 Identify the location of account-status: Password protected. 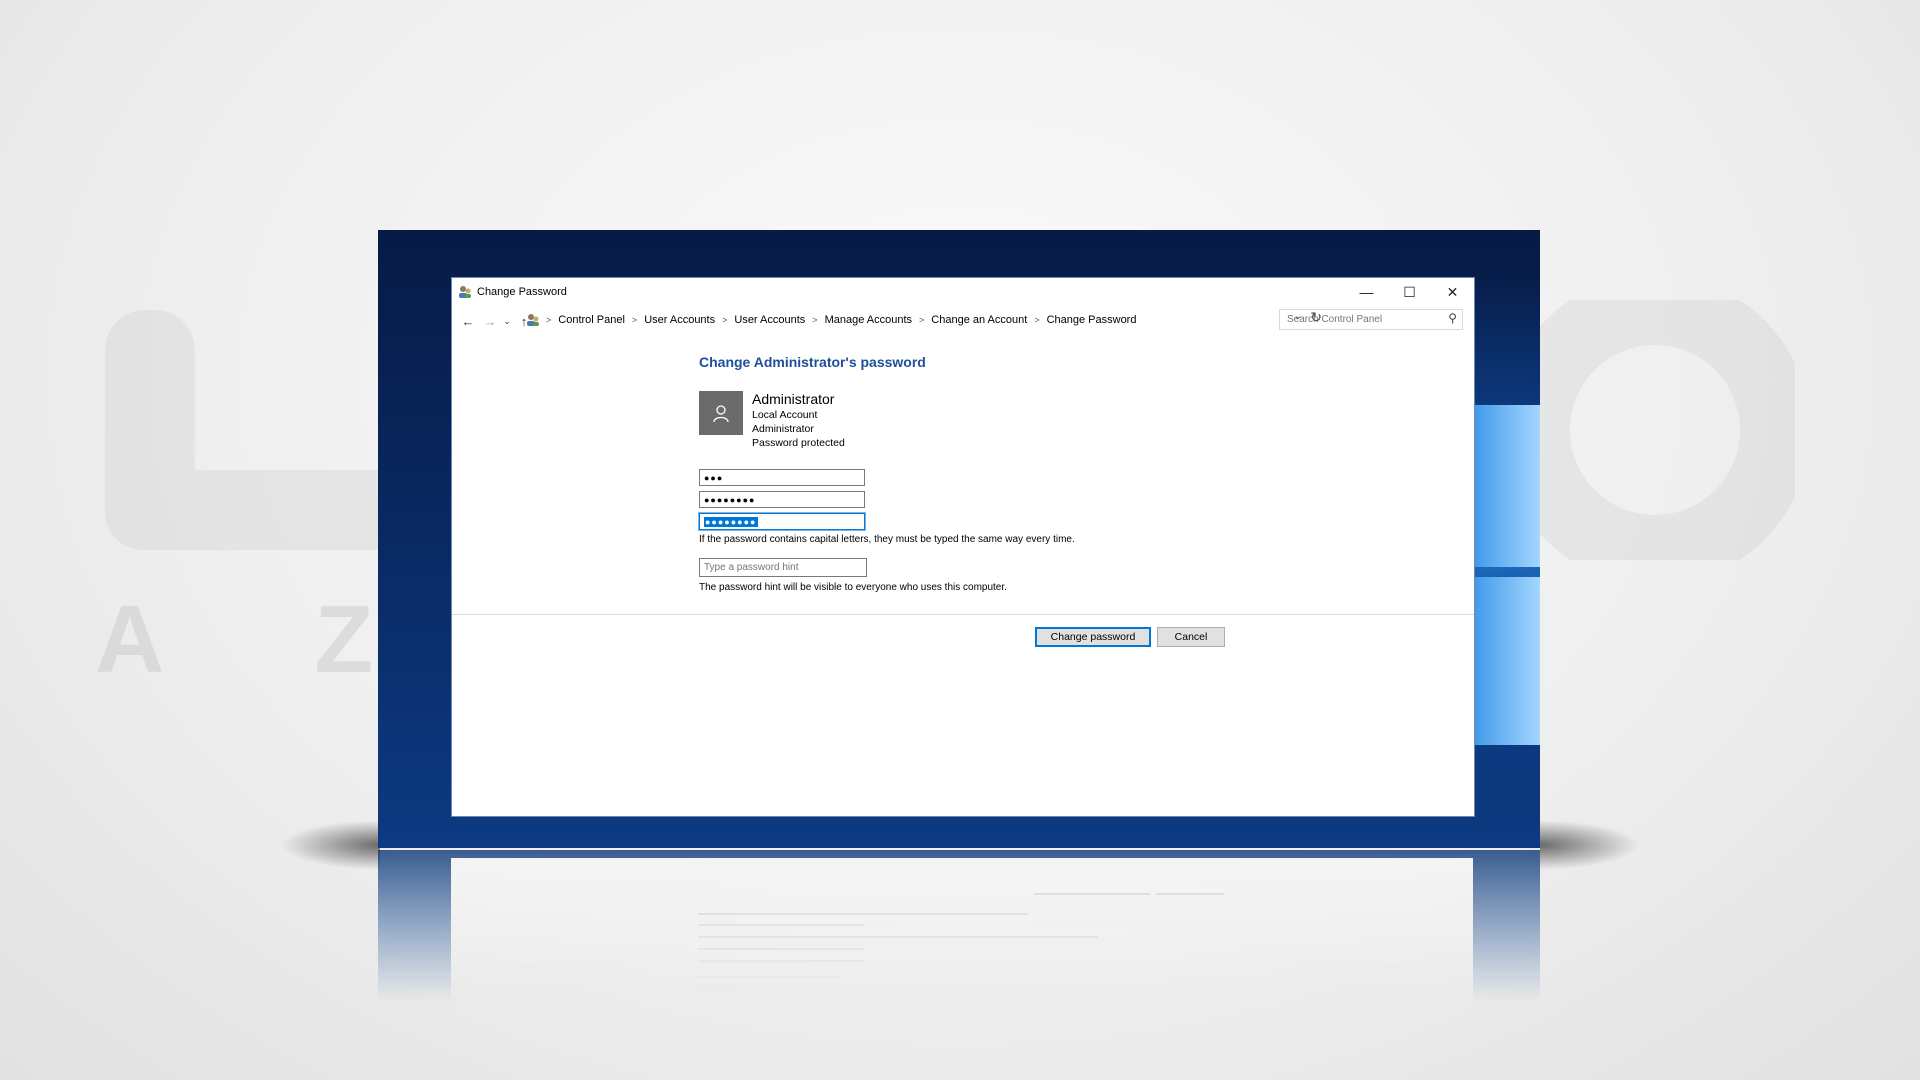
(798, 443).